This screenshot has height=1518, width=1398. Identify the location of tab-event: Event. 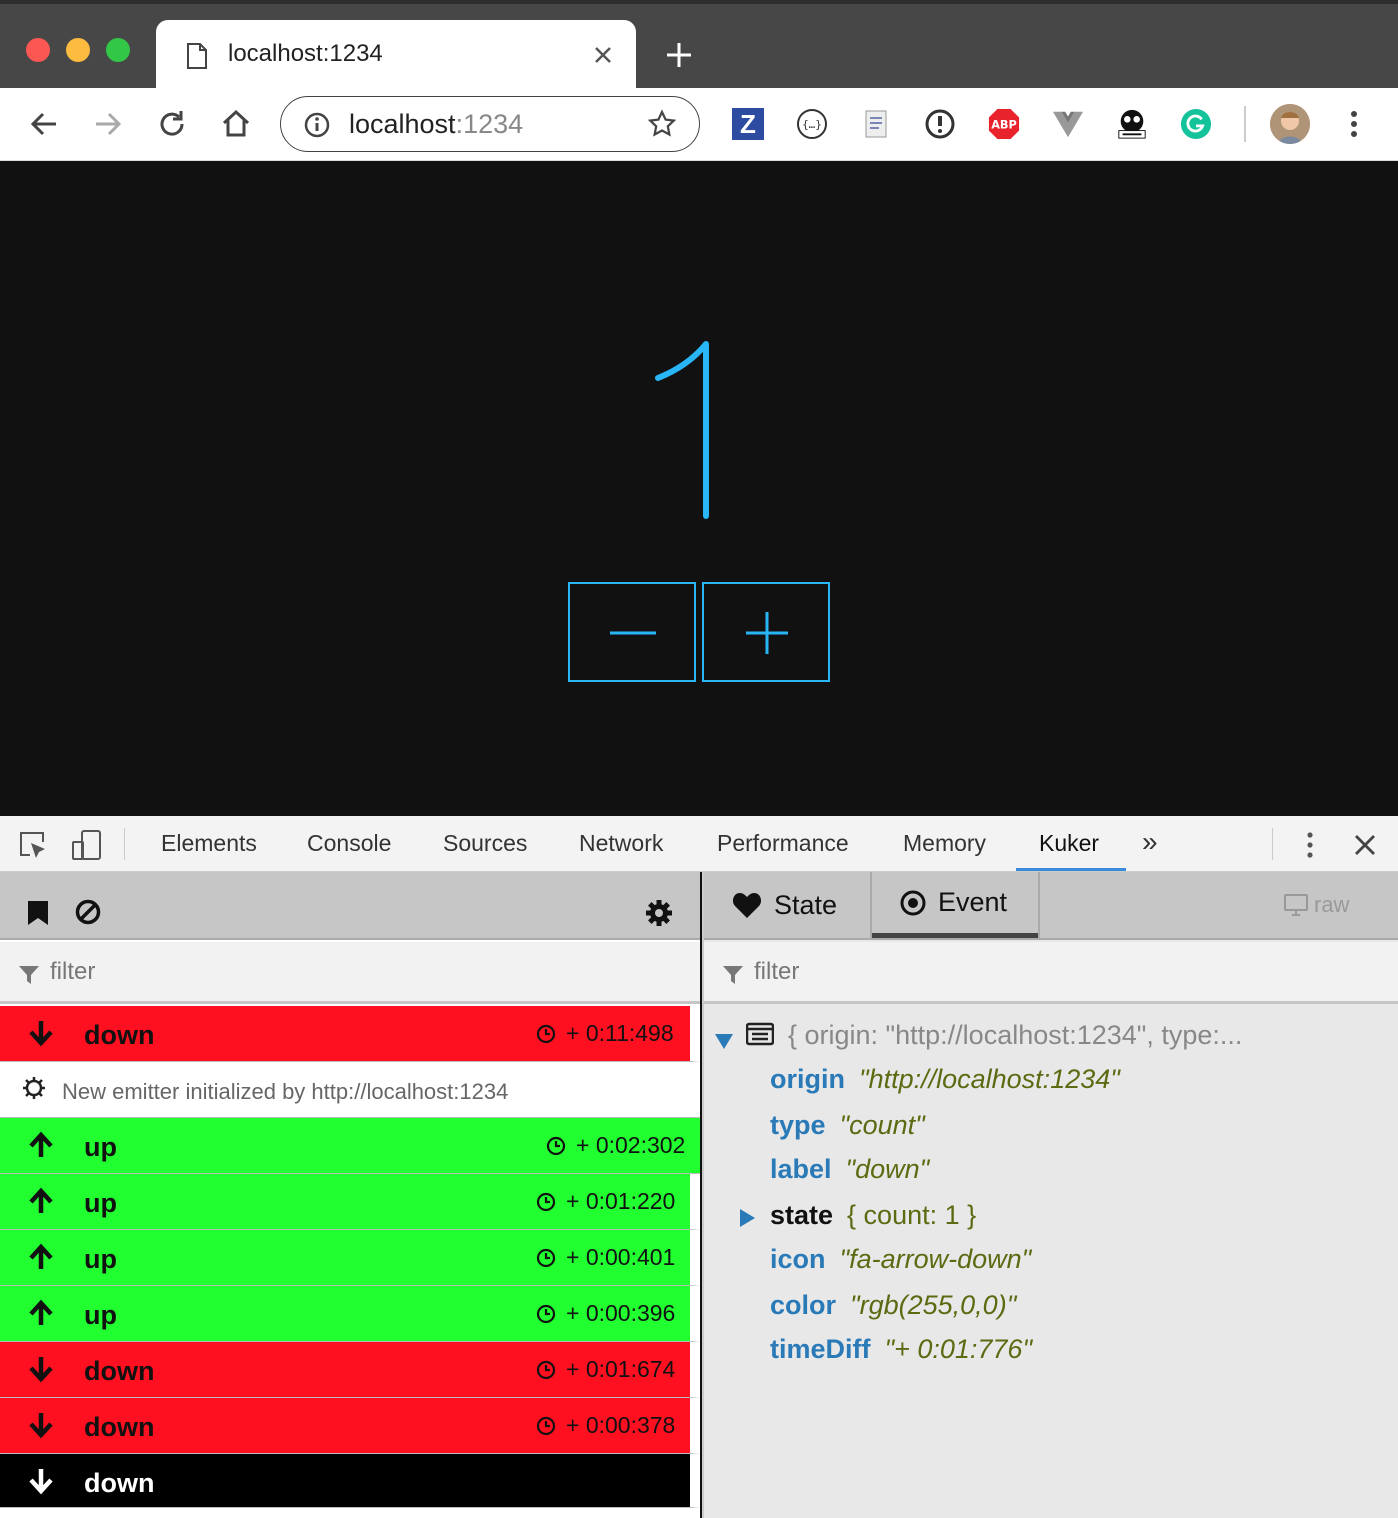
(955, 905).